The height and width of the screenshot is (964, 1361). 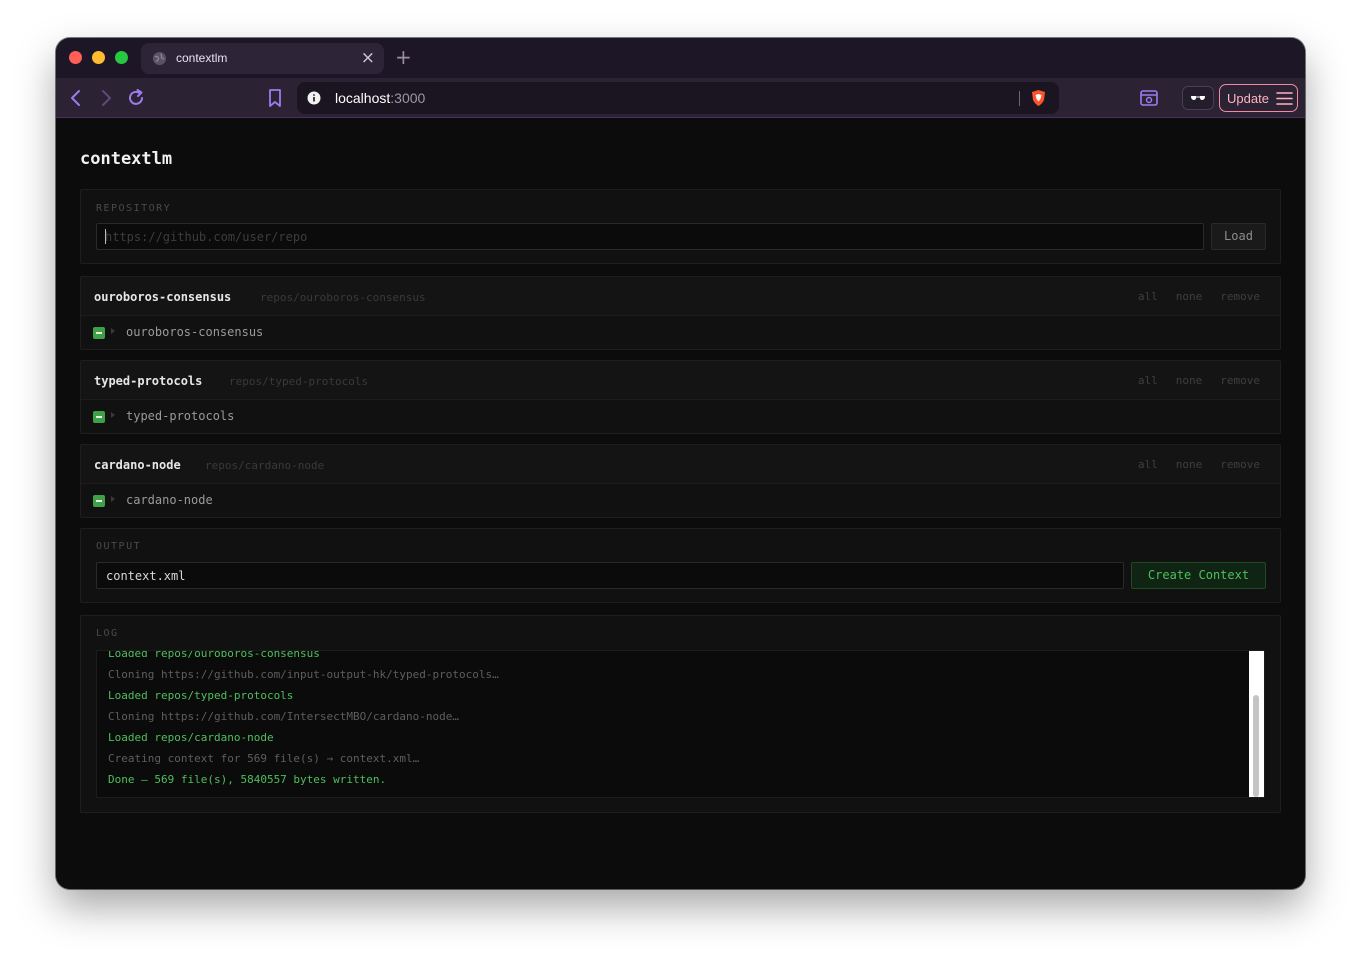 What do you see at coordinates (136, 98) in the screenshot?
I see `reload-icon` at bounding box center [136, 98].